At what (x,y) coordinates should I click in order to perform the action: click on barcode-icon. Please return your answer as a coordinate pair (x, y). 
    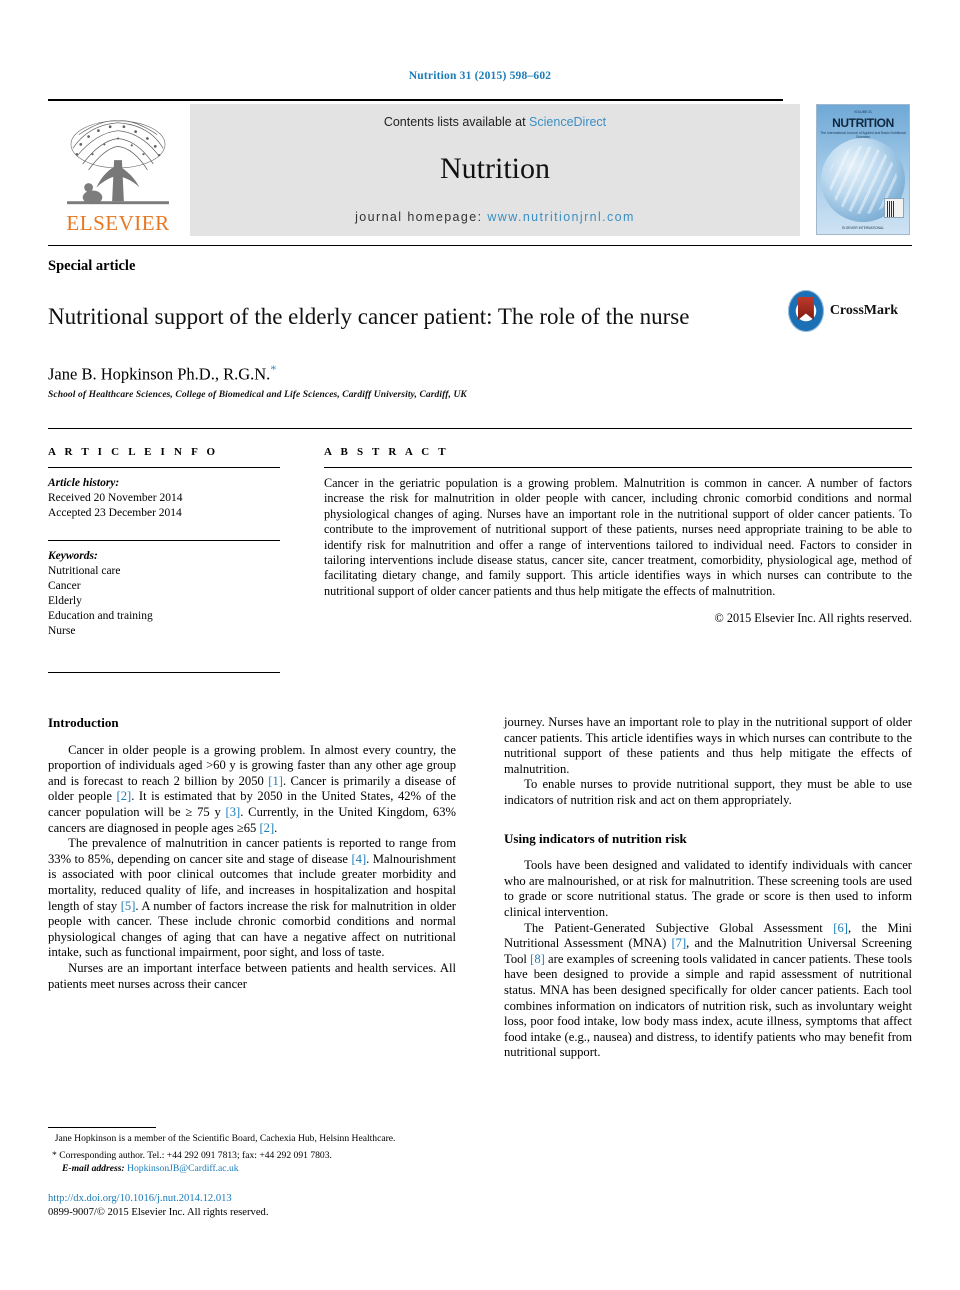
    Looking at the image, I should click on (894, 208).